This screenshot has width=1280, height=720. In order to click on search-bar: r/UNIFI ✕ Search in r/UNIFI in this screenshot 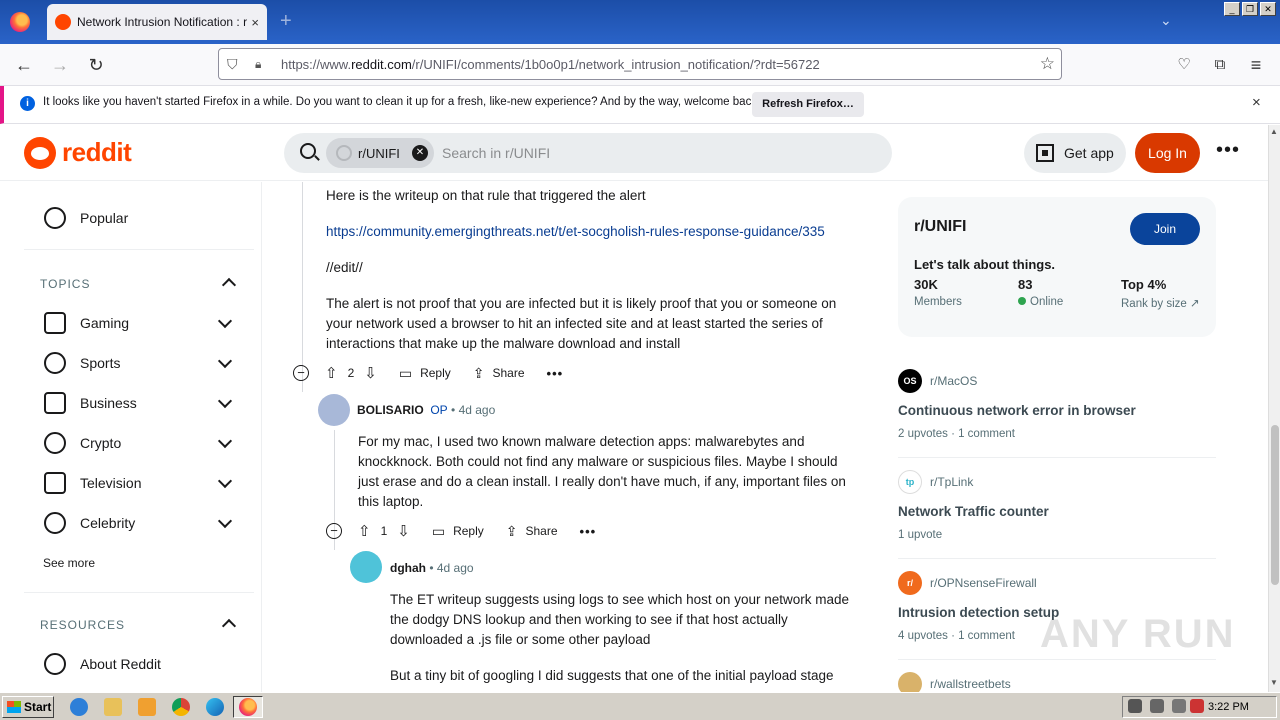, I will do `click(588, 153)`.